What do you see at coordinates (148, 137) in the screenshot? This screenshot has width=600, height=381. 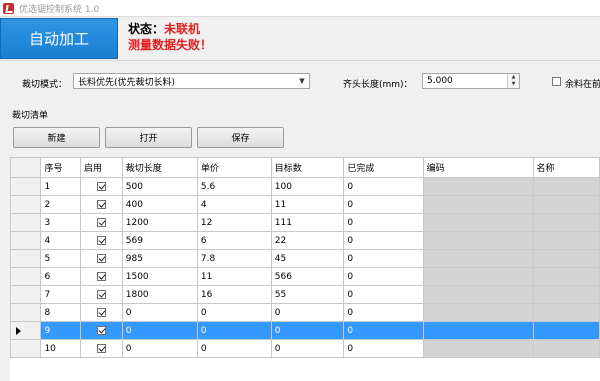 I see `open-button: 打开` at bounding box center [148, 137].